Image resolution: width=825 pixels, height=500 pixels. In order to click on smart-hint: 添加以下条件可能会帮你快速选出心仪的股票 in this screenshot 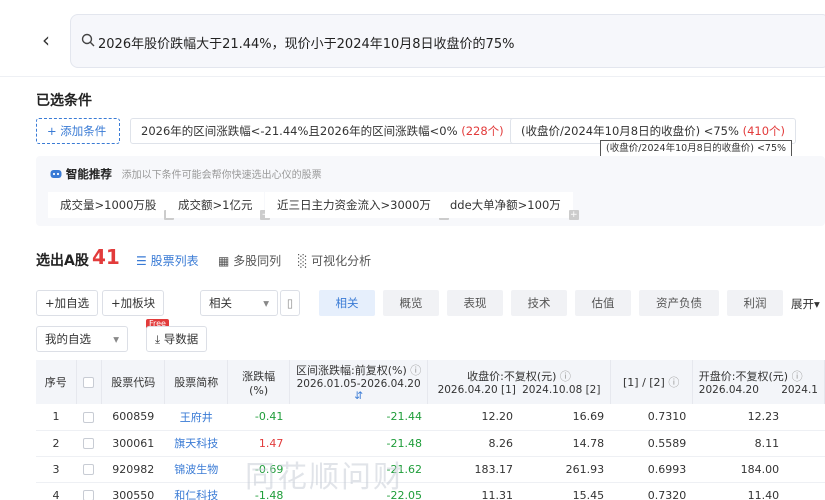, I will do `click(221, 175)`.